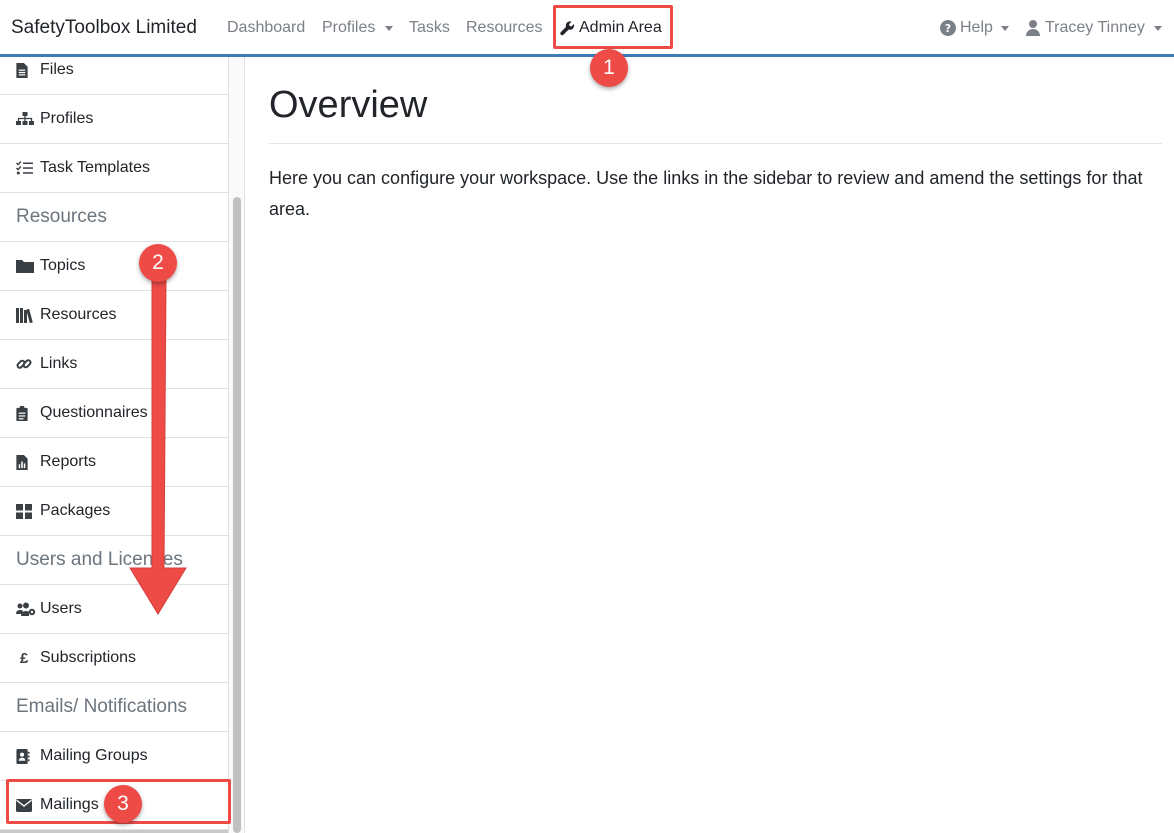 Image resolution: width=1174 pixels, height=833 pixels. I want to click on sidebar-item-links: Links, so click(114, 364).